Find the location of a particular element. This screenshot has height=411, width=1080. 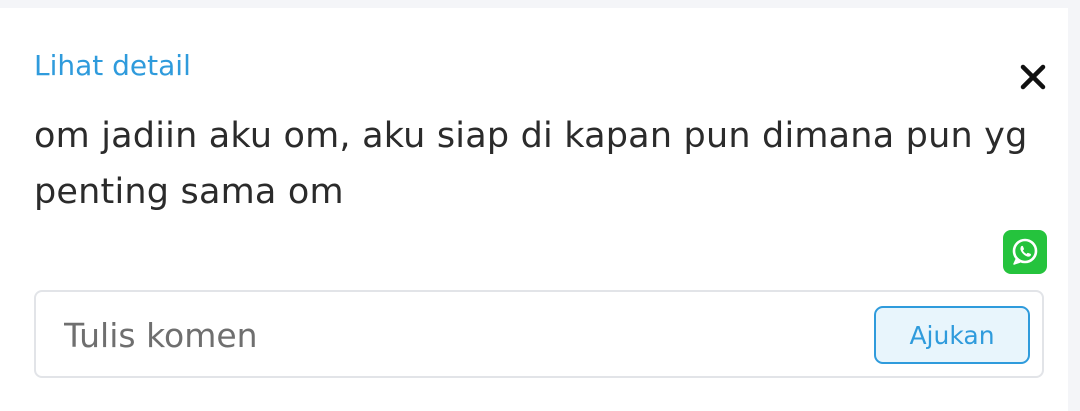

whatsapp-icon is located at coordinates (1025, 251).